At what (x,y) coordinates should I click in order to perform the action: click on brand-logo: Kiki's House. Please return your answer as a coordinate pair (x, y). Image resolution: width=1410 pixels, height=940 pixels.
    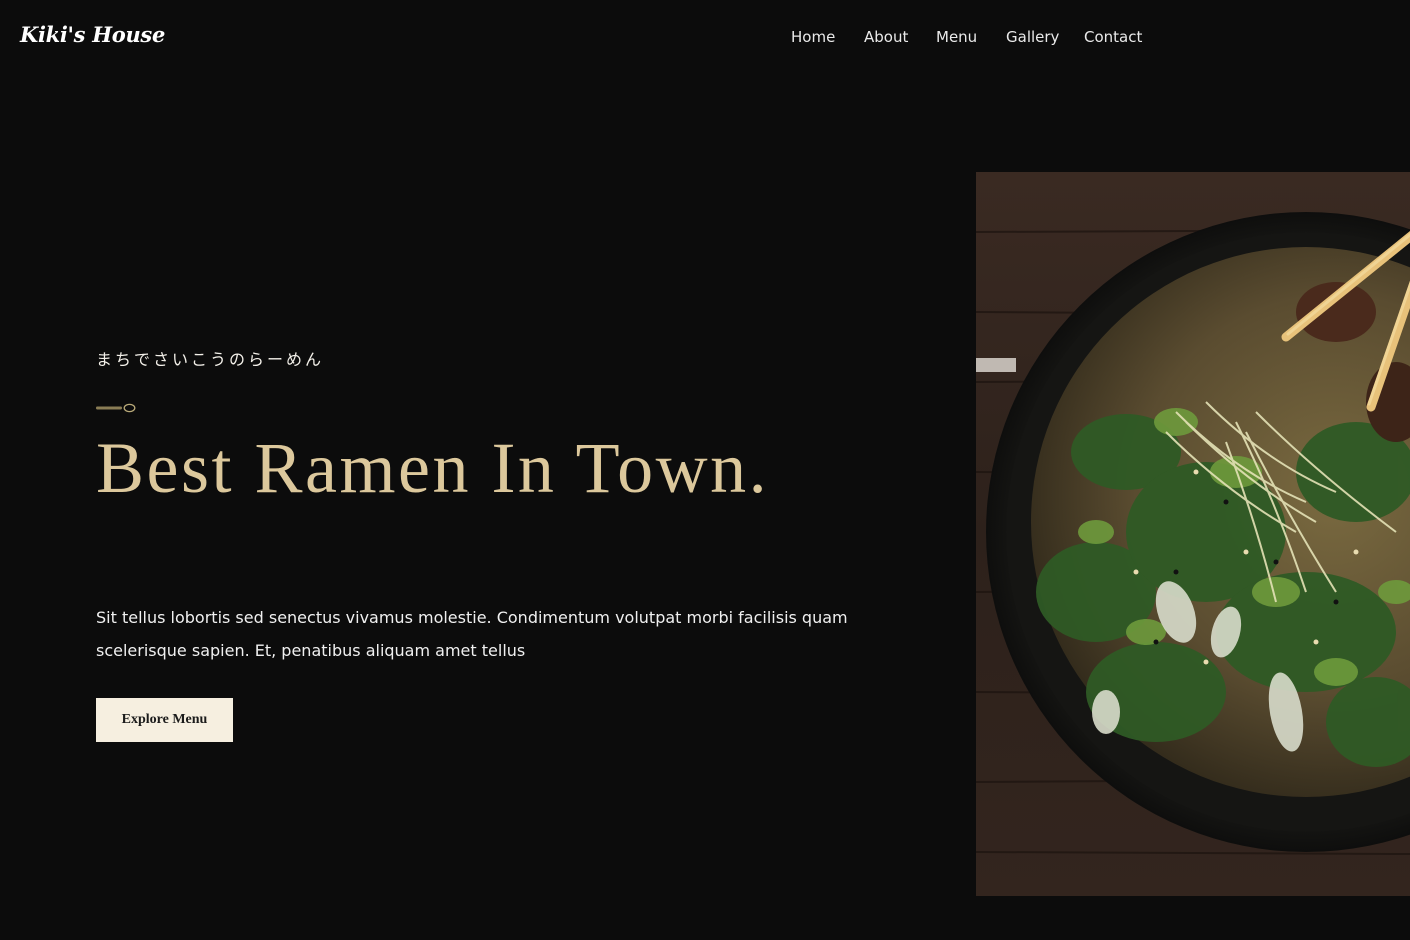
    Looking at the image, I should click on (92, 34).